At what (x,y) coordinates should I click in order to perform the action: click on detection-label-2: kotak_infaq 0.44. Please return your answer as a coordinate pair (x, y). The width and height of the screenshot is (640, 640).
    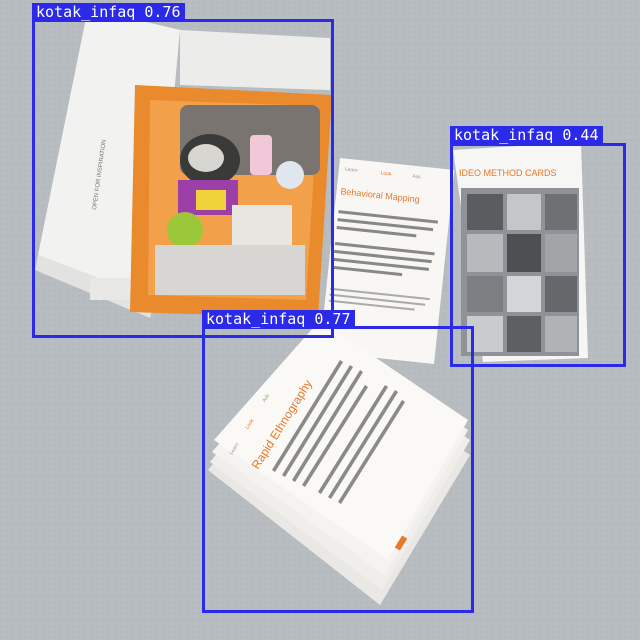
    Looking at the image, I should click on (526, 135).